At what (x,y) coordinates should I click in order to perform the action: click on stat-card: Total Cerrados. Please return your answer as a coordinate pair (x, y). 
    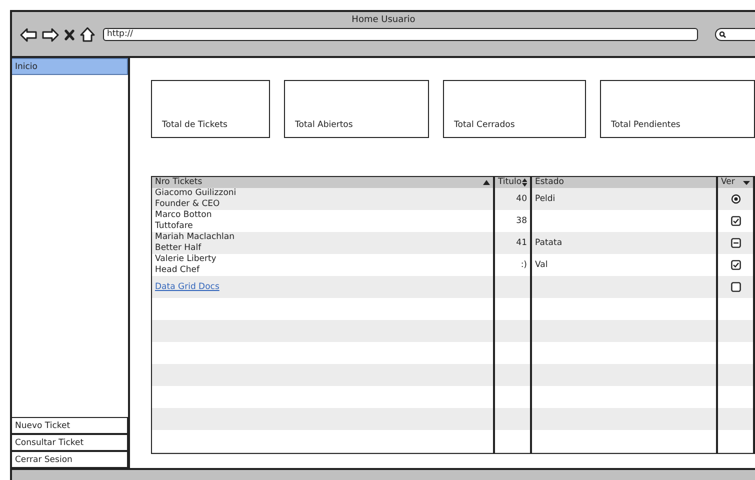
    Looking at the image, I should click on (514, 109).